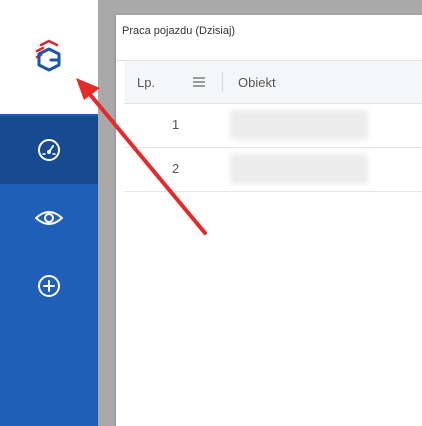  I want to click on sidebar-item-add, so click(49, 286).